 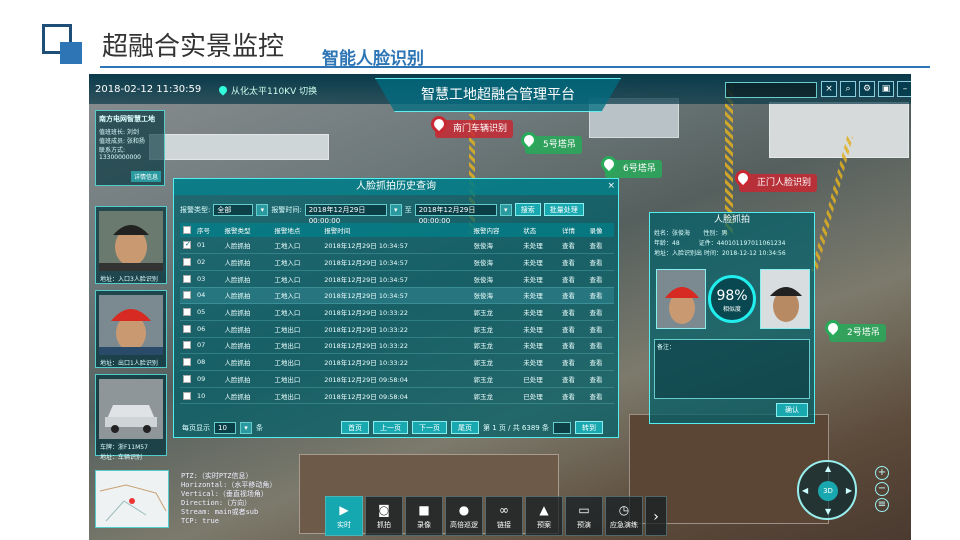 I want to click on jump-button: 转到, so click(x=588, y=427).